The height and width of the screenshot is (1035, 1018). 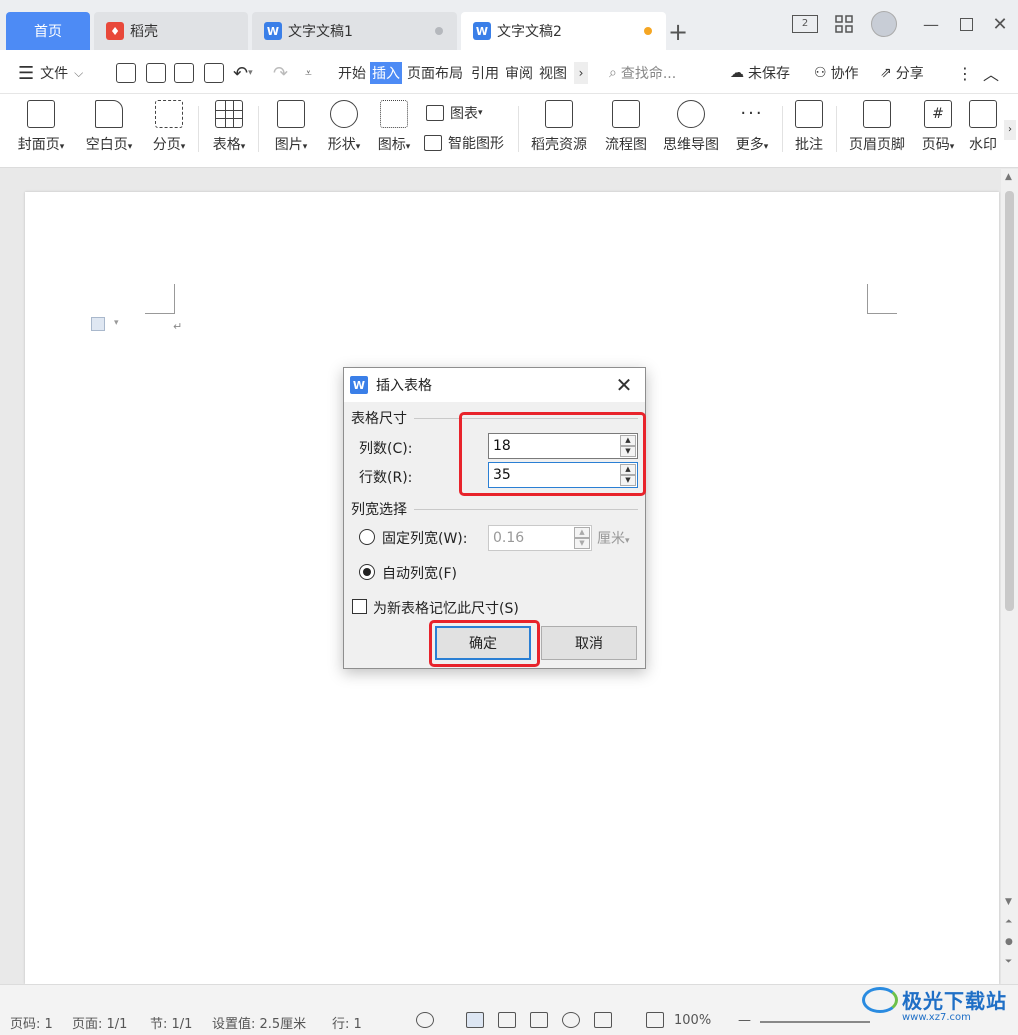 What do you see at coordinates (991, 73) in the screenshot?
I see `collapse-ribbon-icon: ︿` at bounding box center [991, 73].